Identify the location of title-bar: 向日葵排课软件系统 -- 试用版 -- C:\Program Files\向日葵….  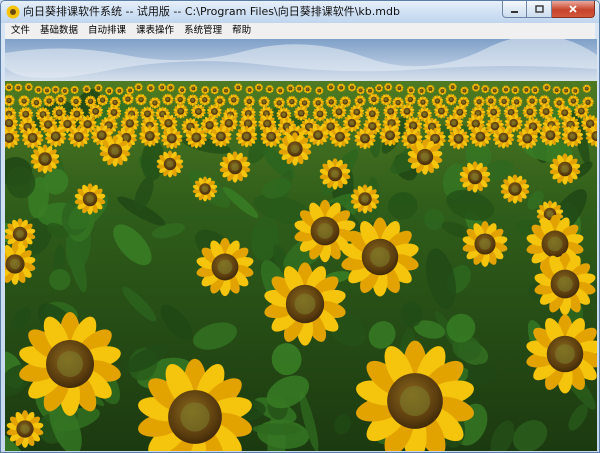
(300, 12).